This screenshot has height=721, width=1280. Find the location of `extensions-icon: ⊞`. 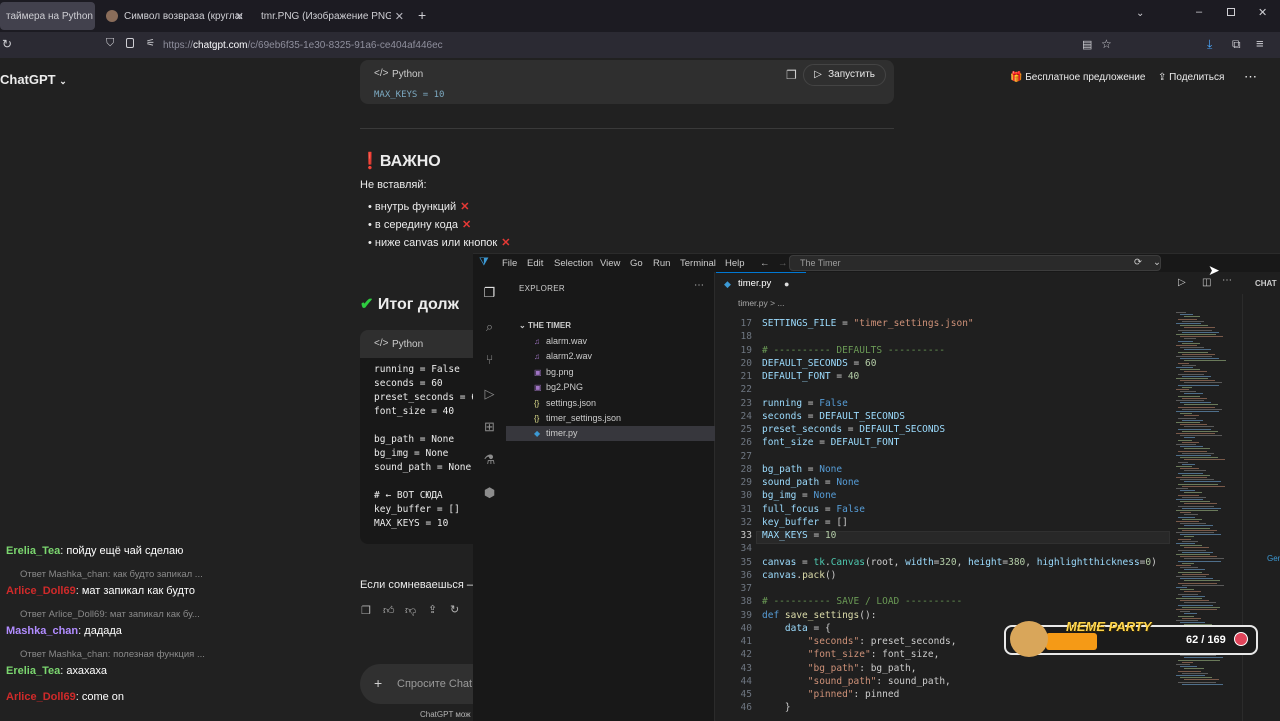

extensions-icon: ⊞ is located at coordinates (489, 426).